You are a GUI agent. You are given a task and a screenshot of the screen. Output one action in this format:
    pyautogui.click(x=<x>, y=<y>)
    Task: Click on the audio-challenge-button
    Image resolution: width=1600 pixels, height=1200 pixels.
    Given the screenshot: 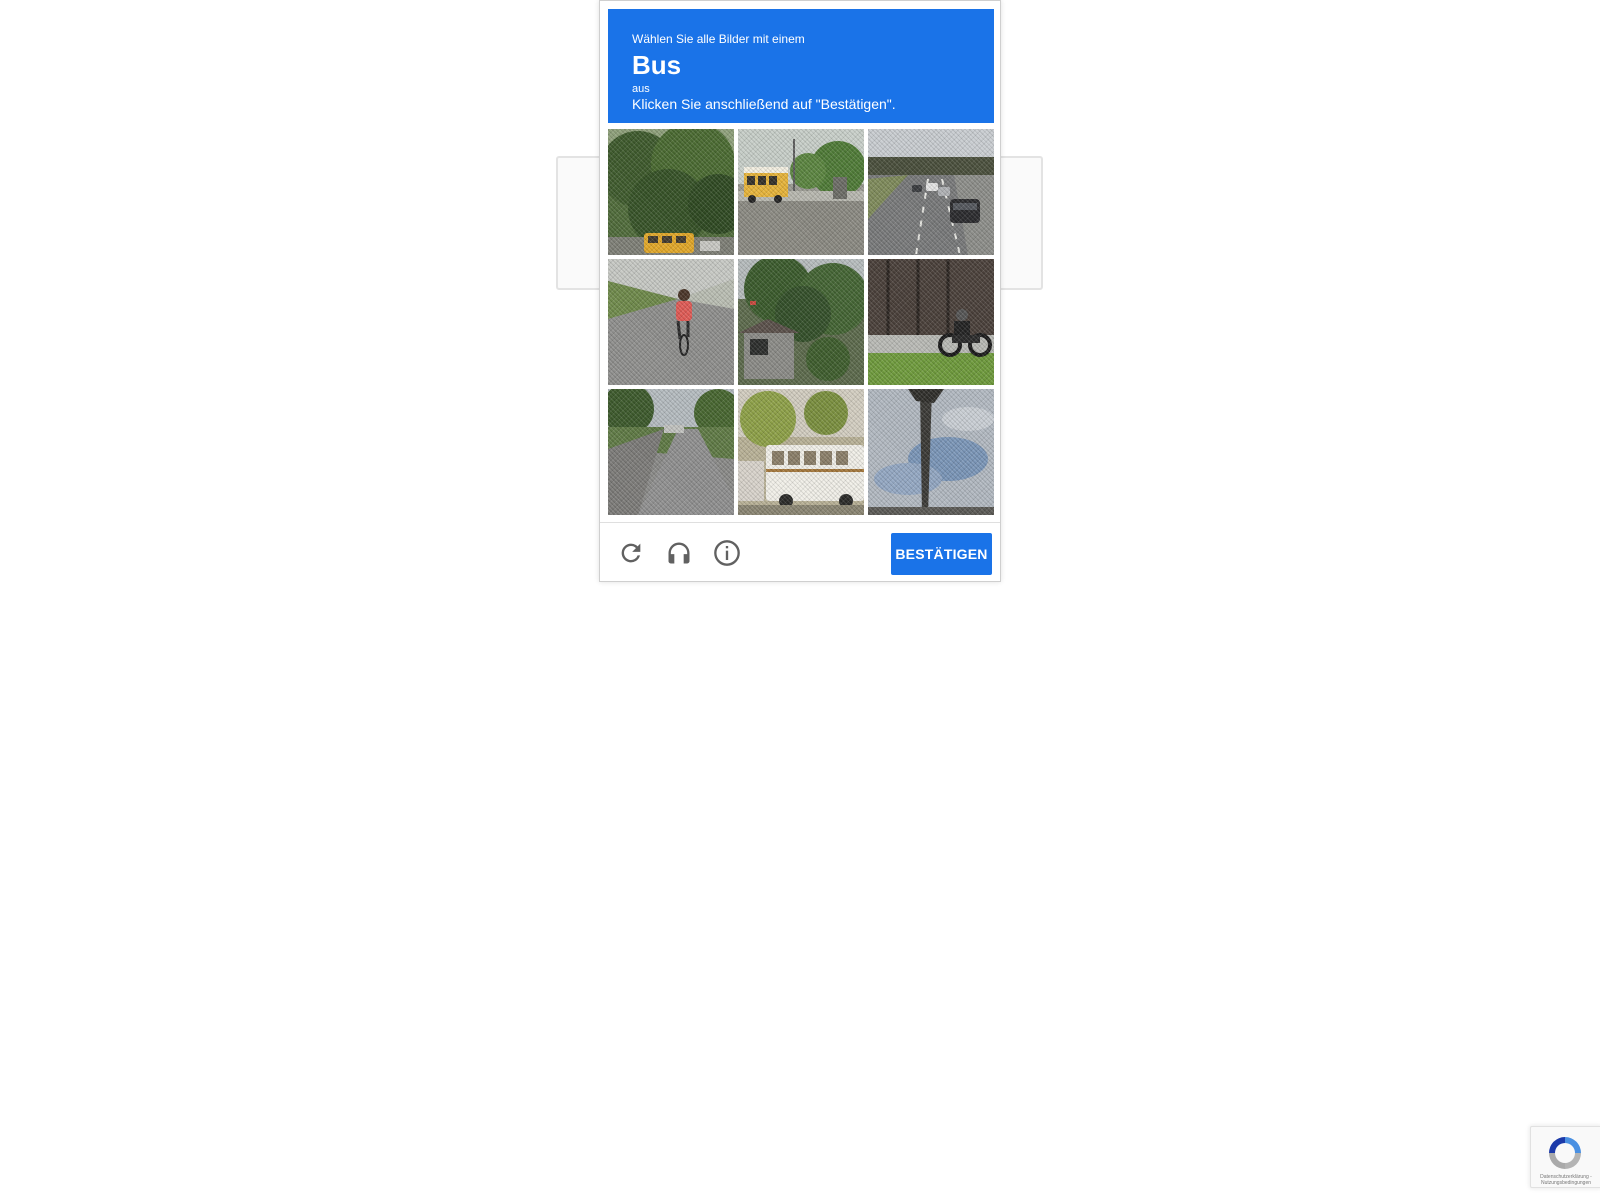 What is the action you would take?
    pyautogui.click(x=679, y=553)
    